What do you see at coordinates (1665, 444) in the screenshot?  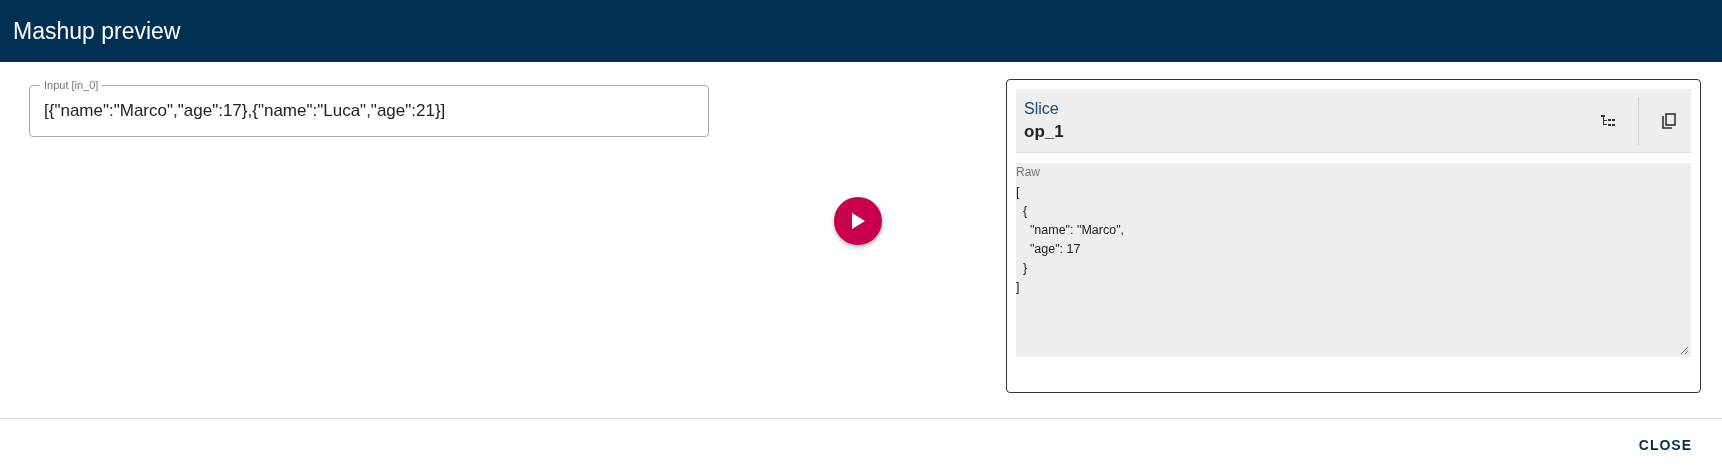 I see `close-button: CLOSE` at bounding box center [1665, 444].